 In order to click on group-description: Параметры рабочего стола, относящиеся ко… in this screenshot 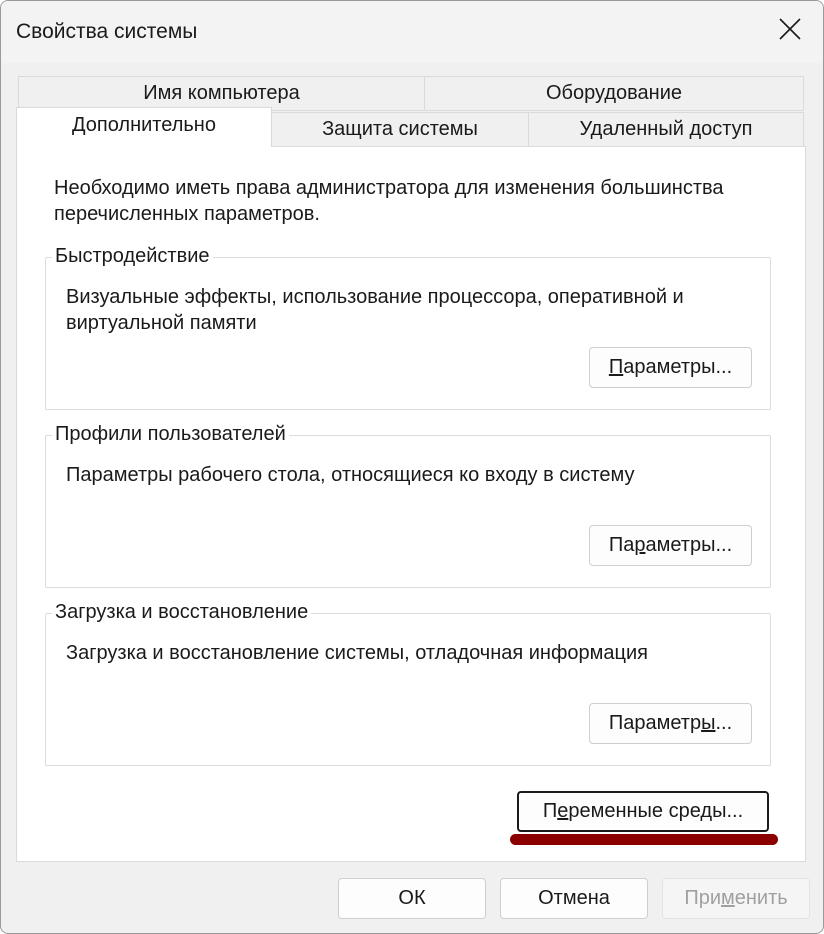, I will do `click(350, 475)`.